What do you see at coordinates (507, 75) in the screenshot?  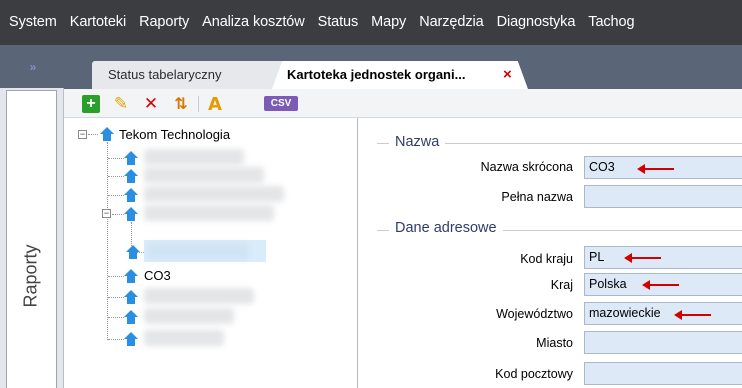 I see `close-tab-icon: ×` at bounding box center [507, 75].